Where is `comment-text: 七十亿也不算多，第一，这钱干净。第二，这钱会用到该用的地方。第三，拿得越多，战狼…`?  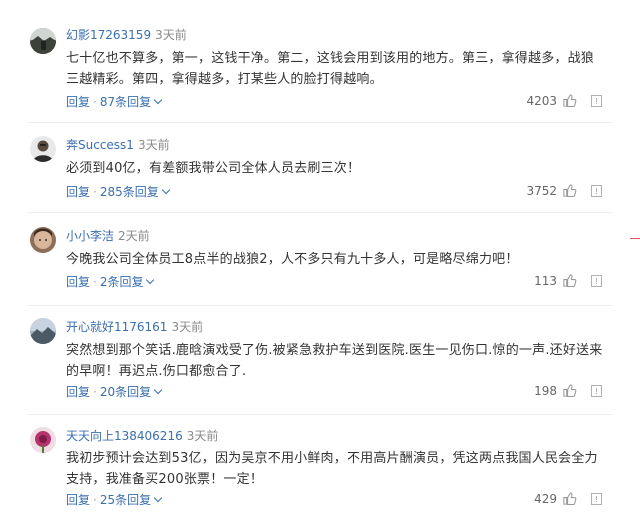 comment-text: 七十亿也不算多，第一，这钱干净。第二，这钱会用到该用的地方。第三，拿得越多，战狼… is located at coordinates (330, 69).